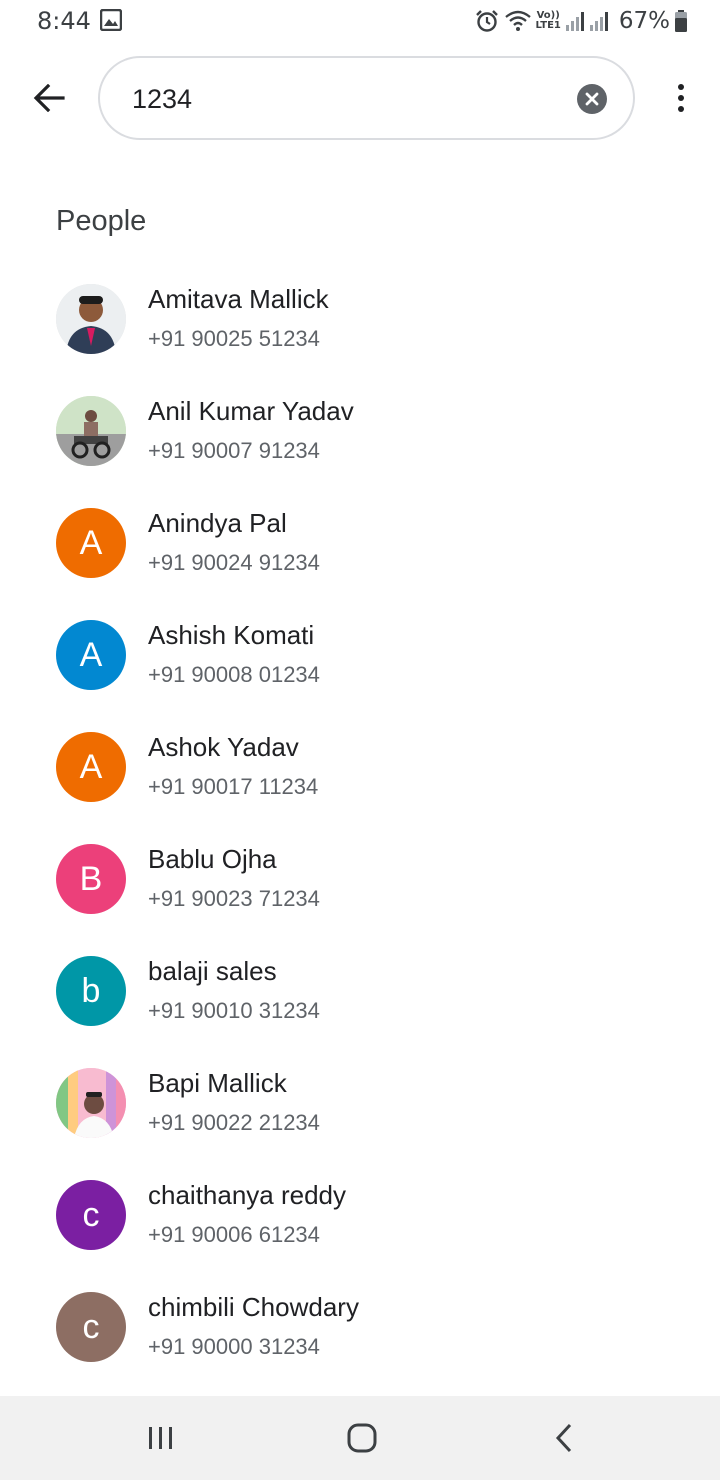  I want to click on back-arrow-icon, so click(49, 98).